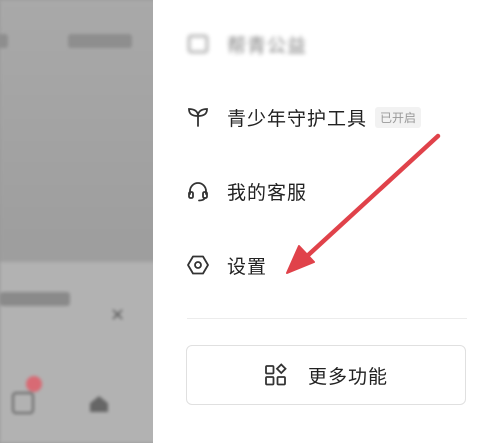 This screenshot has width=498, height=443. I want to click on menu-item-label: 设置, so click(247, 266).